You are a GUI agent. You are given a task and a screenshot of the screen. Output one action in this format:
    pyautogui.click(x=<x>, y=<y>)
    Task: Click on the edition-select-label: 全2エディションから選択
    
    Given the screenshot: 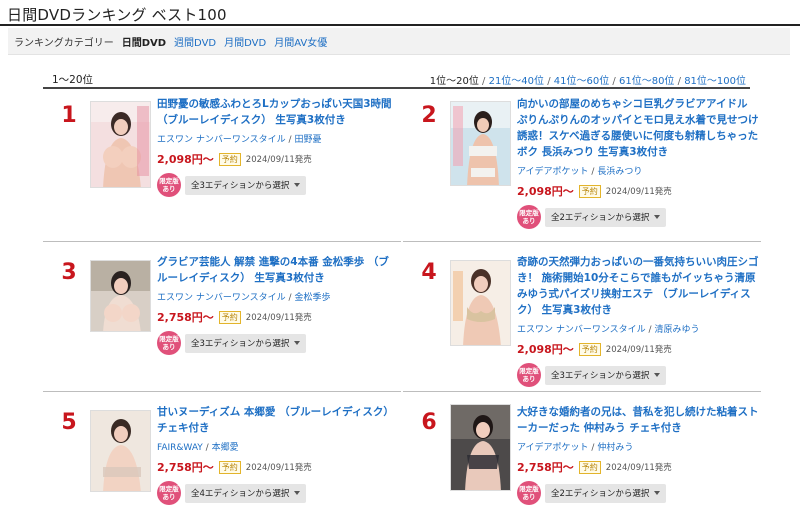 What is the action you would take?
    pyautogui.click(x=600, y=494)
    